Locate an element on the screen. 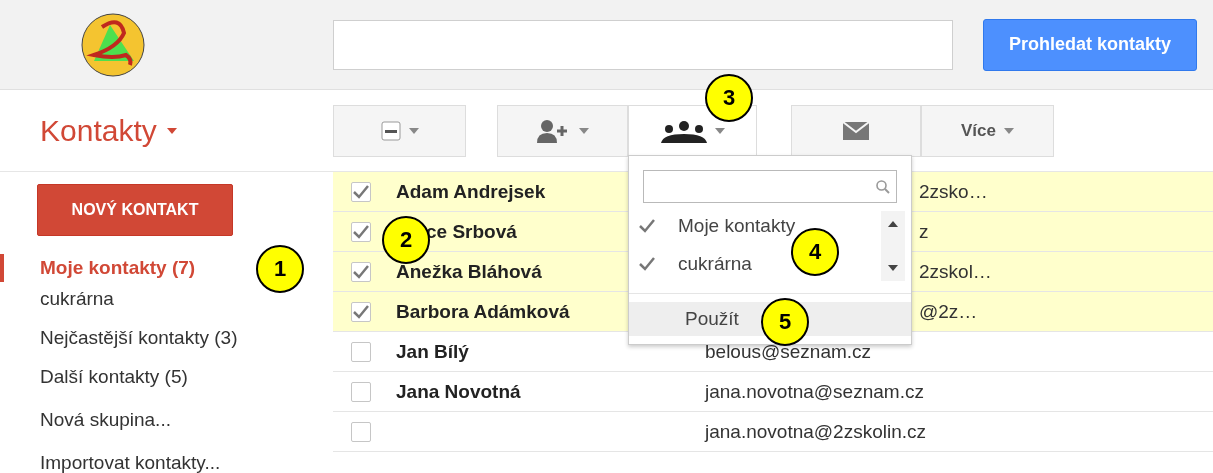 The height and width of the screenshot is (473, 1213). contact-email: z is located at coordinates (924, 231).